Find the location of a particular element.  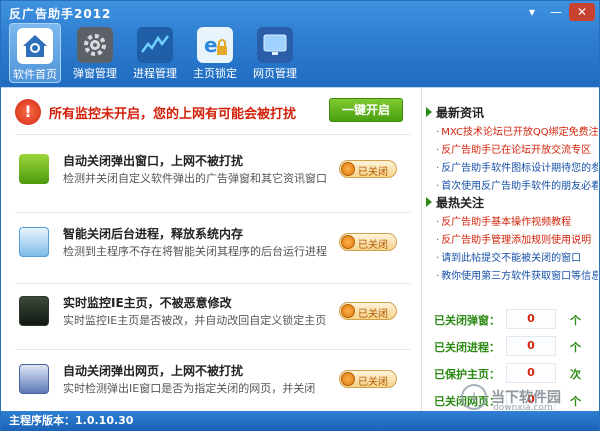

hot-link: 反广告助手管理添加规则使用说明 is located at coordinates (517, 241).